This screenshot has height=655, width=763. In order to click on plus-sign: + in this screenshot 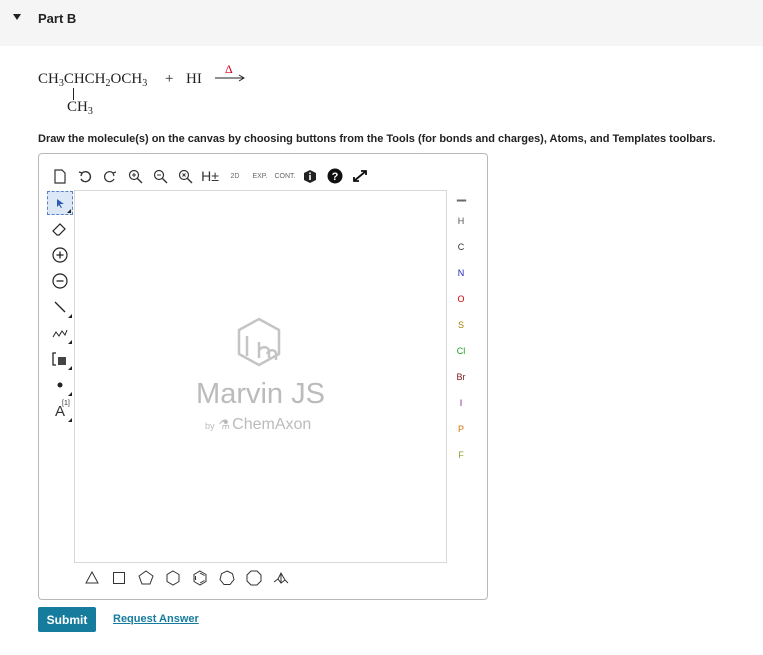, I will do `click(169, 79)`.